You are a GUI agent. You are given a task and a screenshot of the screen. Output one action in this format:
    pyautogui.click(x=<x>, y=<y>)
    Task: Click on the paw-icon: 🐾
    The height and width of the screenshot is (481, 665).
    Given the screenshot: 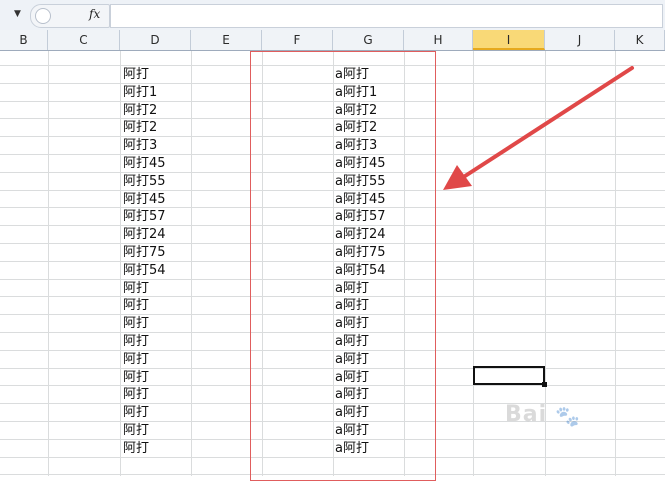 What is the action you would take?
    pyautogui.click(x=567, y=416)
    